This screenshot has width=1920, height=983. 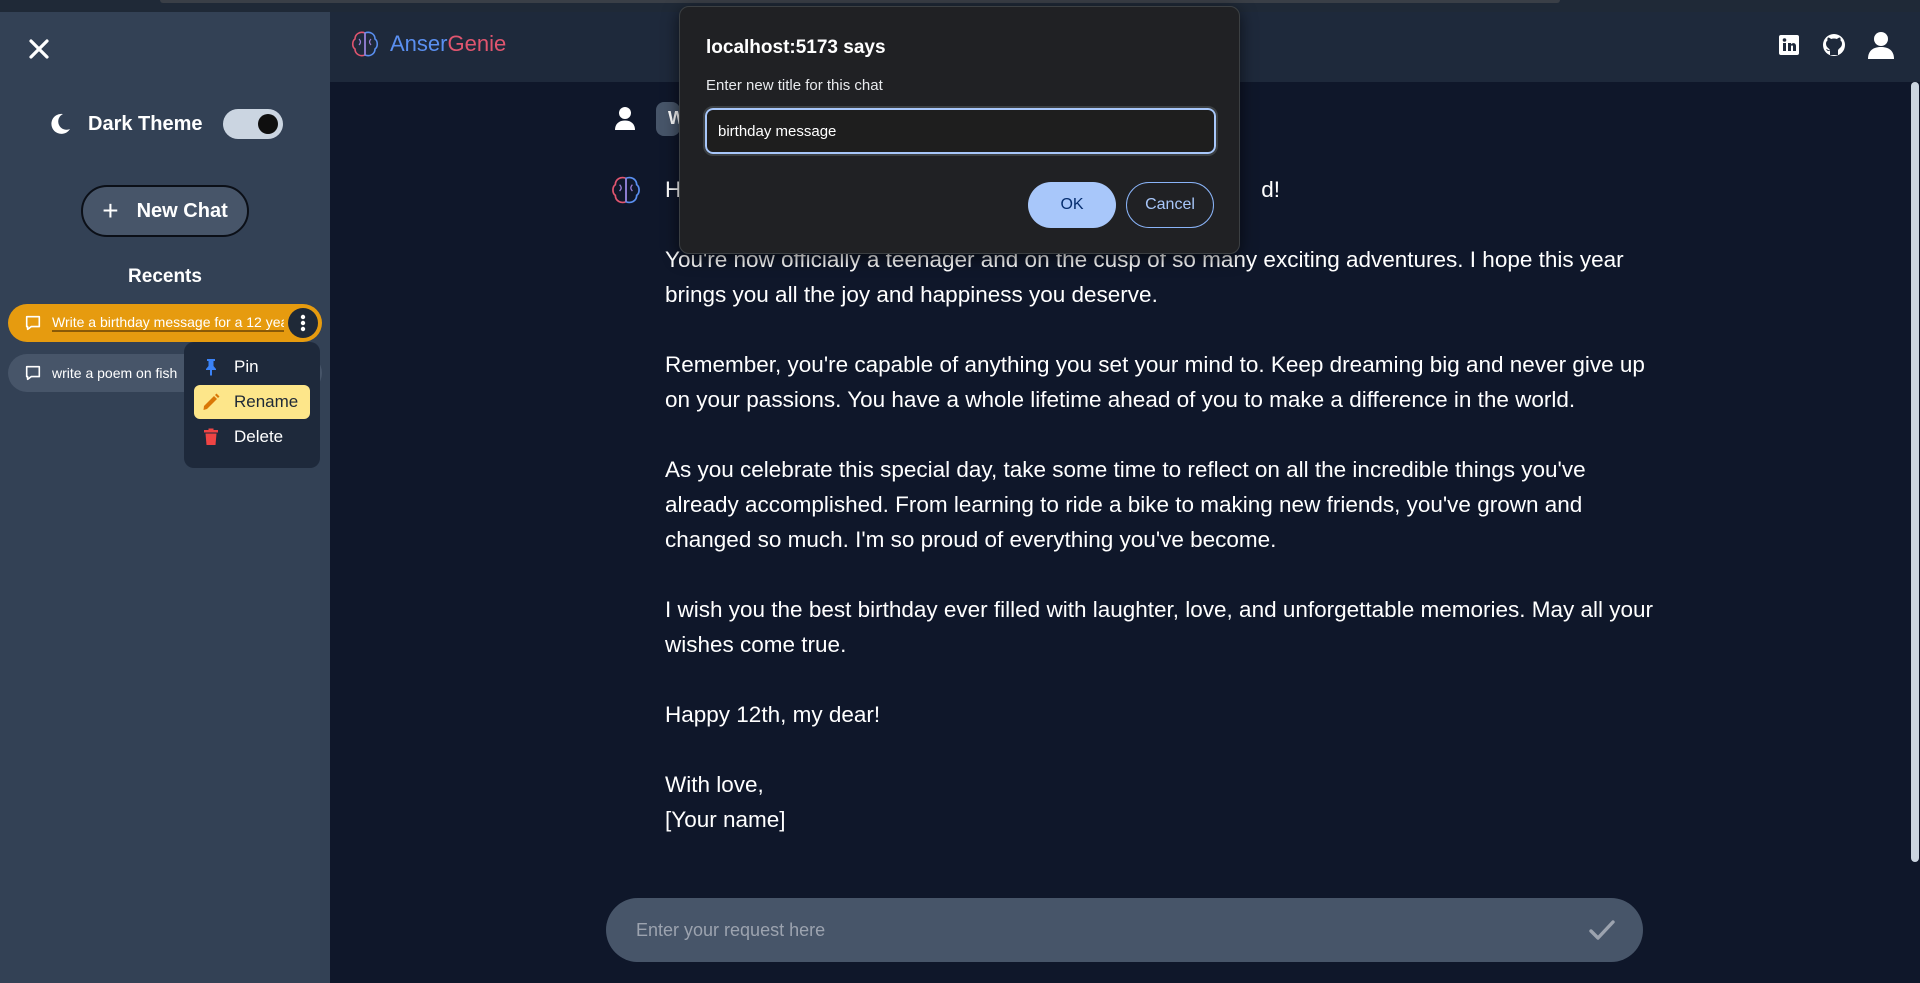 I want to click on dialog-message: Enter new title for this chat, so click(x=794, y=85).